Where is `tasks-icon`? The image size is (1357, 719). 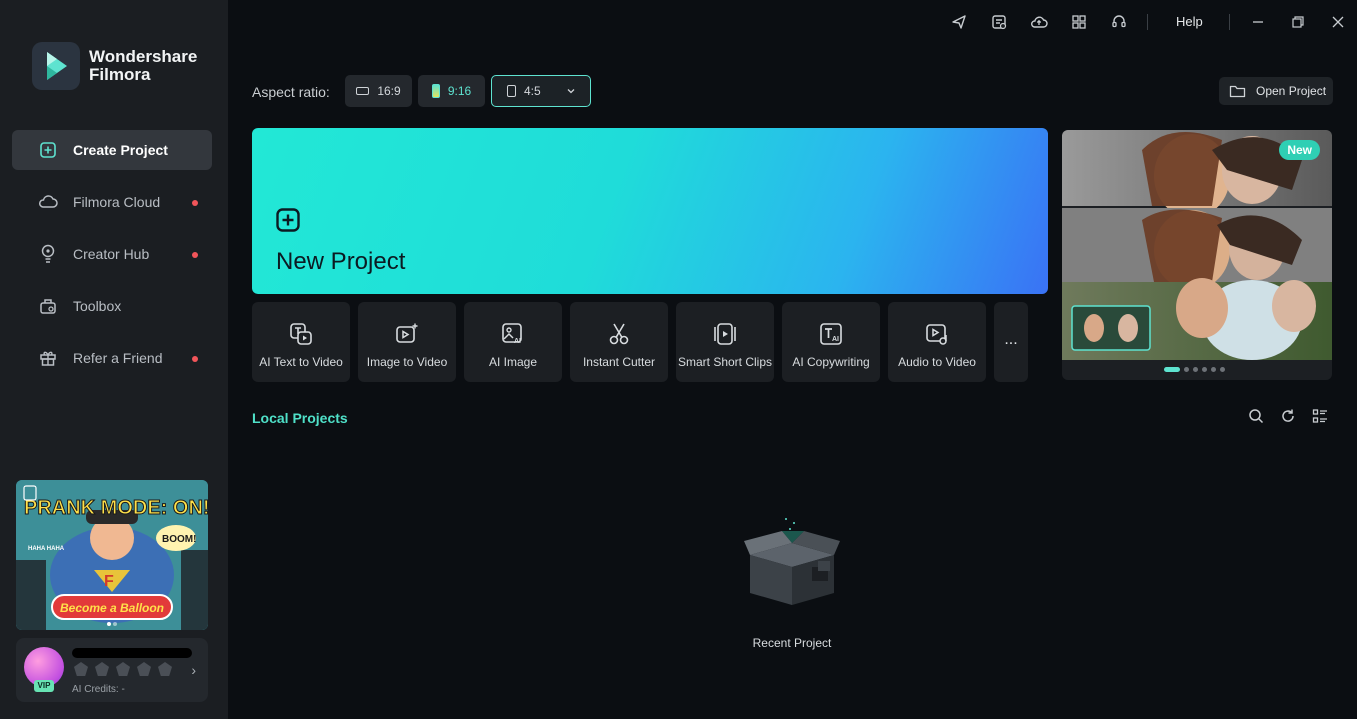 tasks-icon is located at coordinates (999, 22).